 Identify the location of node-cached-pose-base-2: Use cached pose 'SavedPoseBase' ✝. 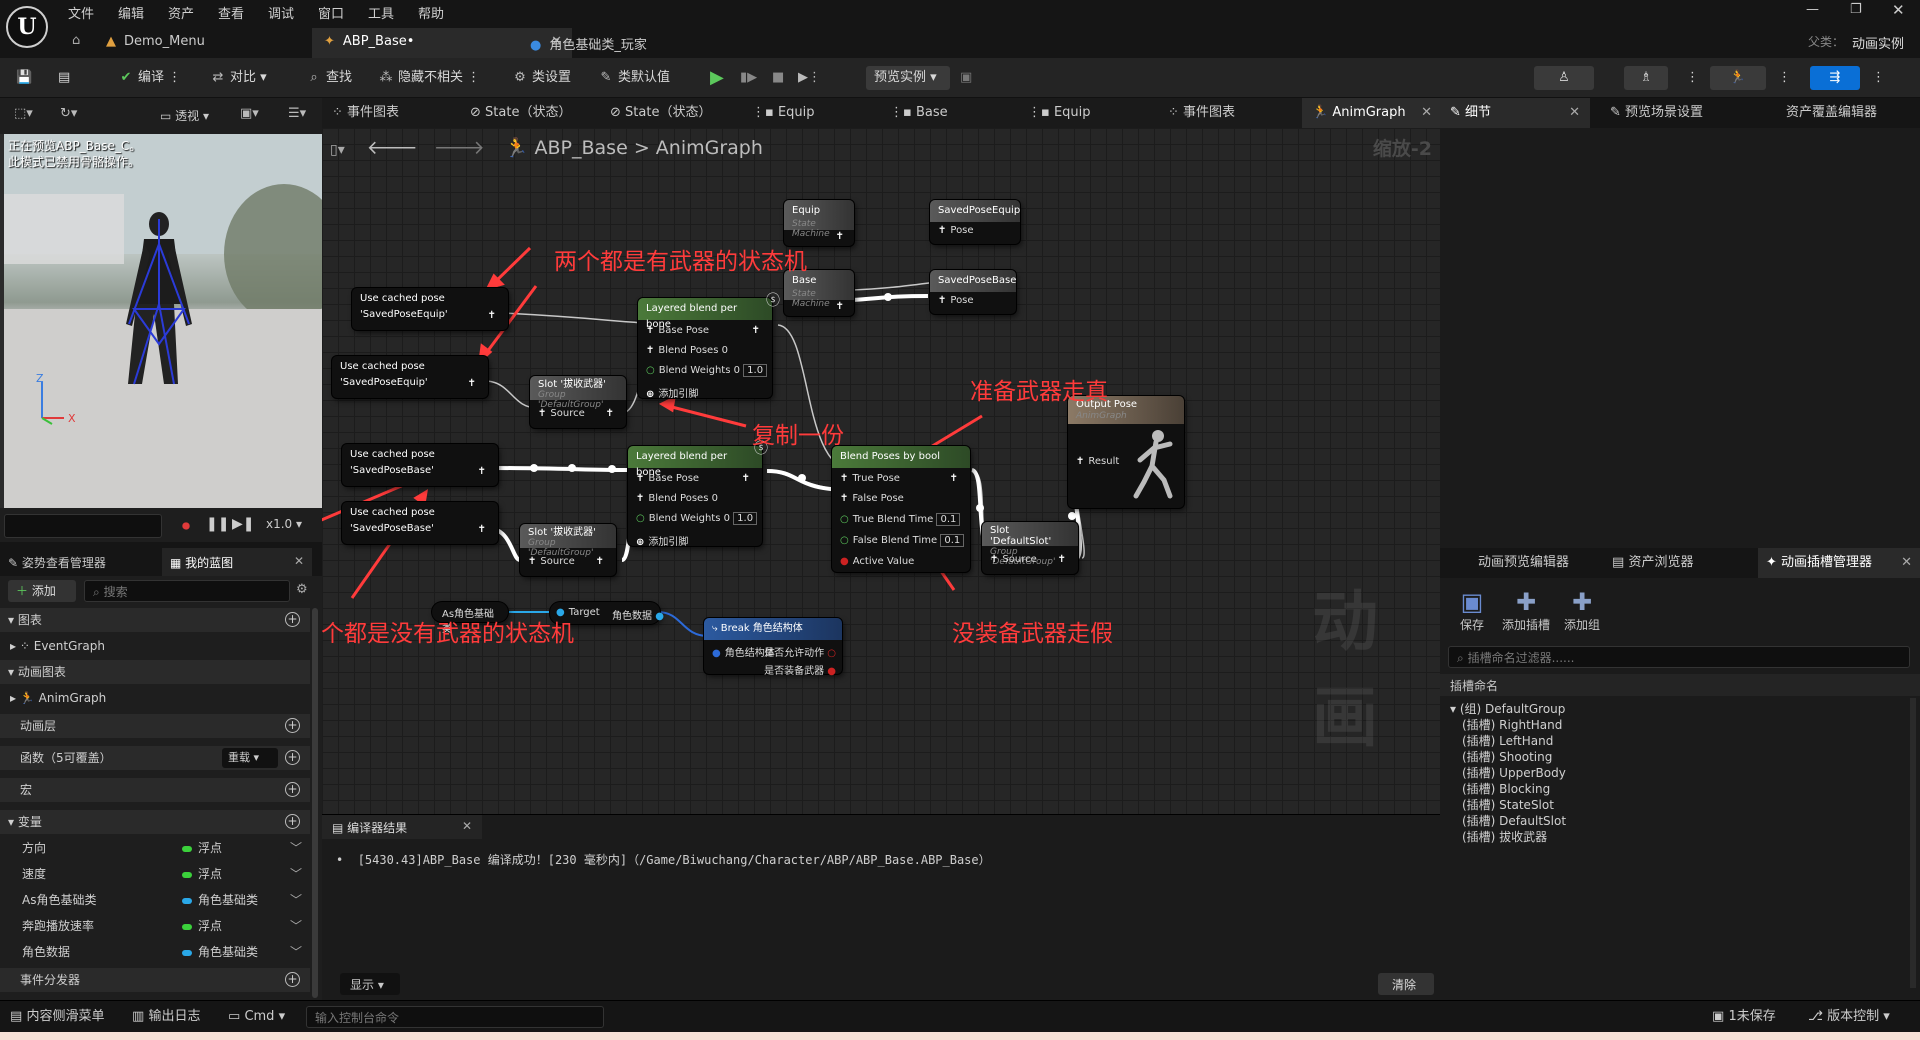
(420, 523).